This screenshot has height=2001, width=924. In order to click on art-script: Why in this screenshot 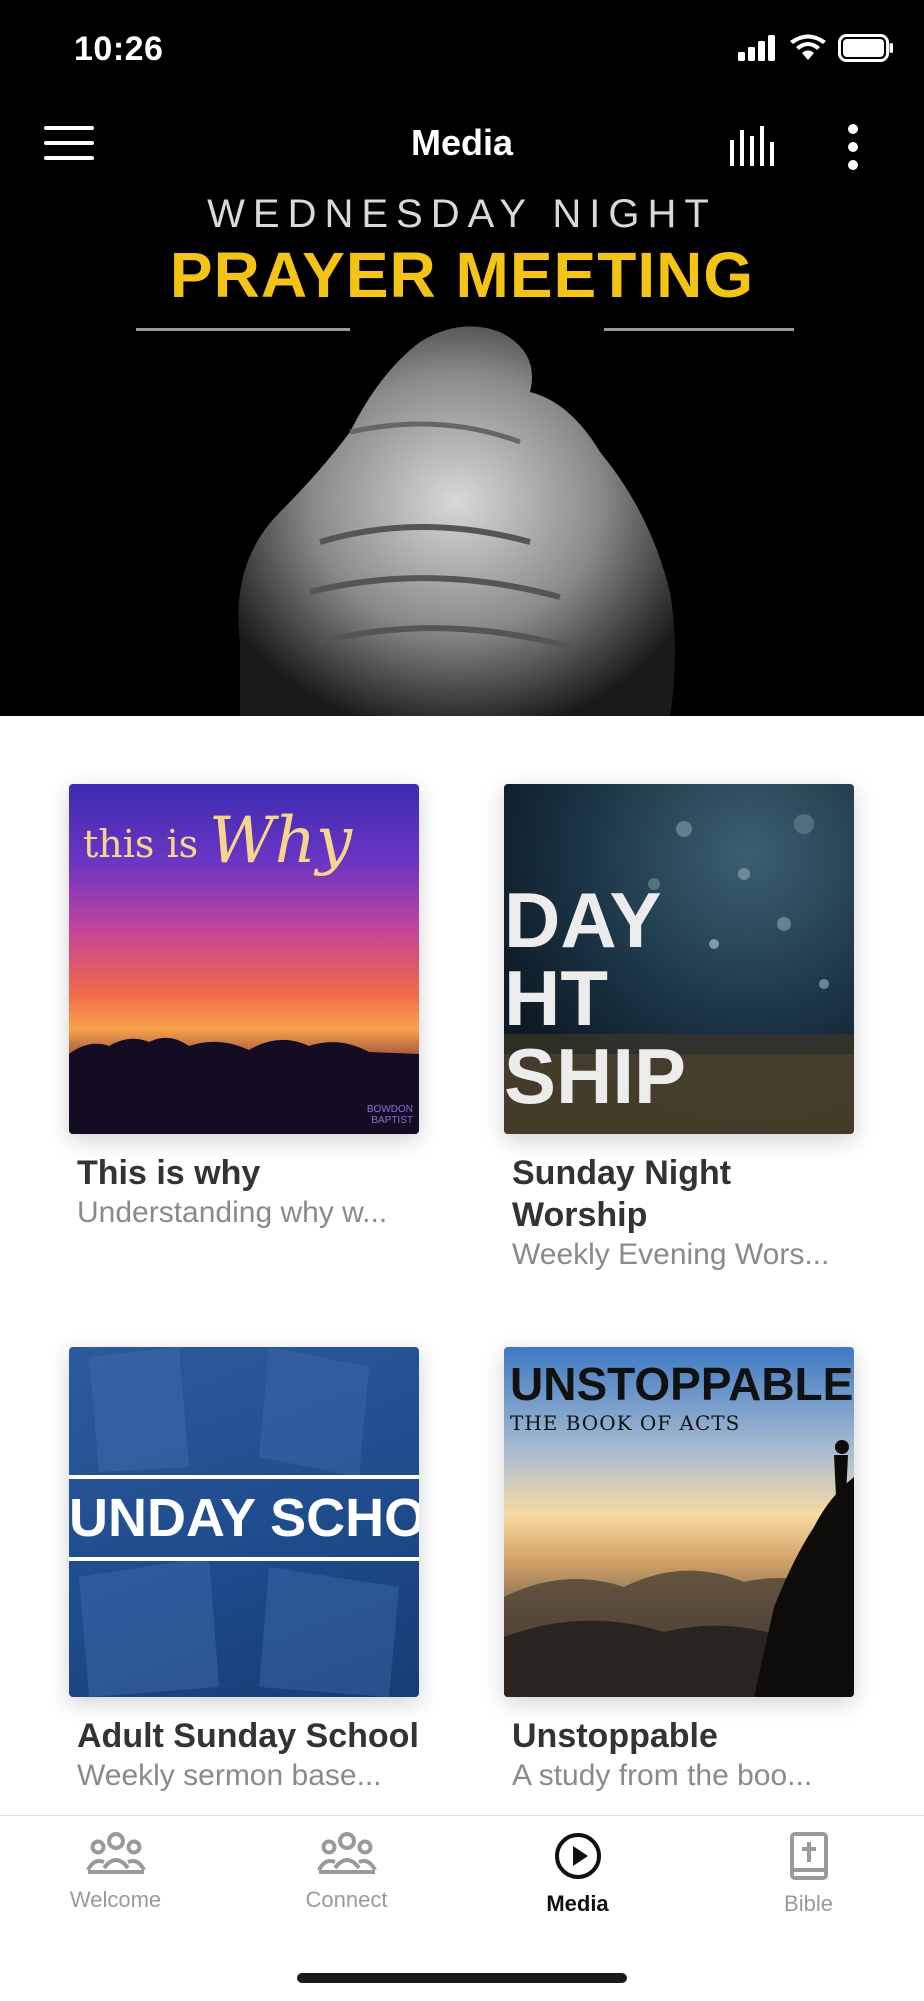, I will do `click(281, 841)`.